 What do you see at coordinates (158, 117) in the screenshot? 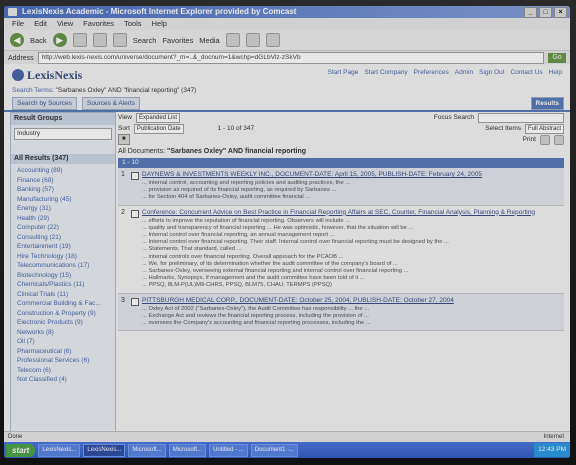
I see `view-select: Expanded List` at bounding box center [158, 117].